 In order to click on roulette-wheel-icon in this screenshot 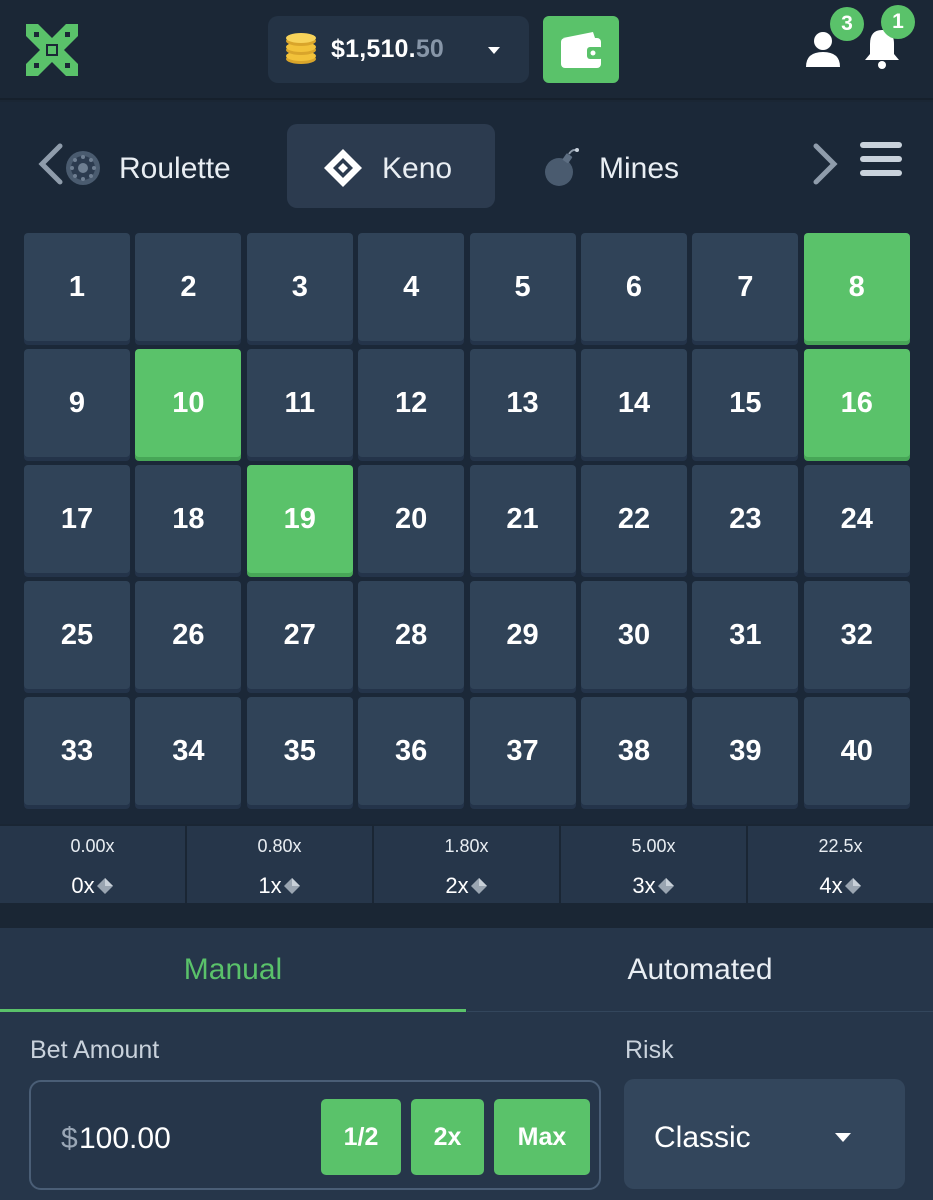, I will do `click(83, 168)`.